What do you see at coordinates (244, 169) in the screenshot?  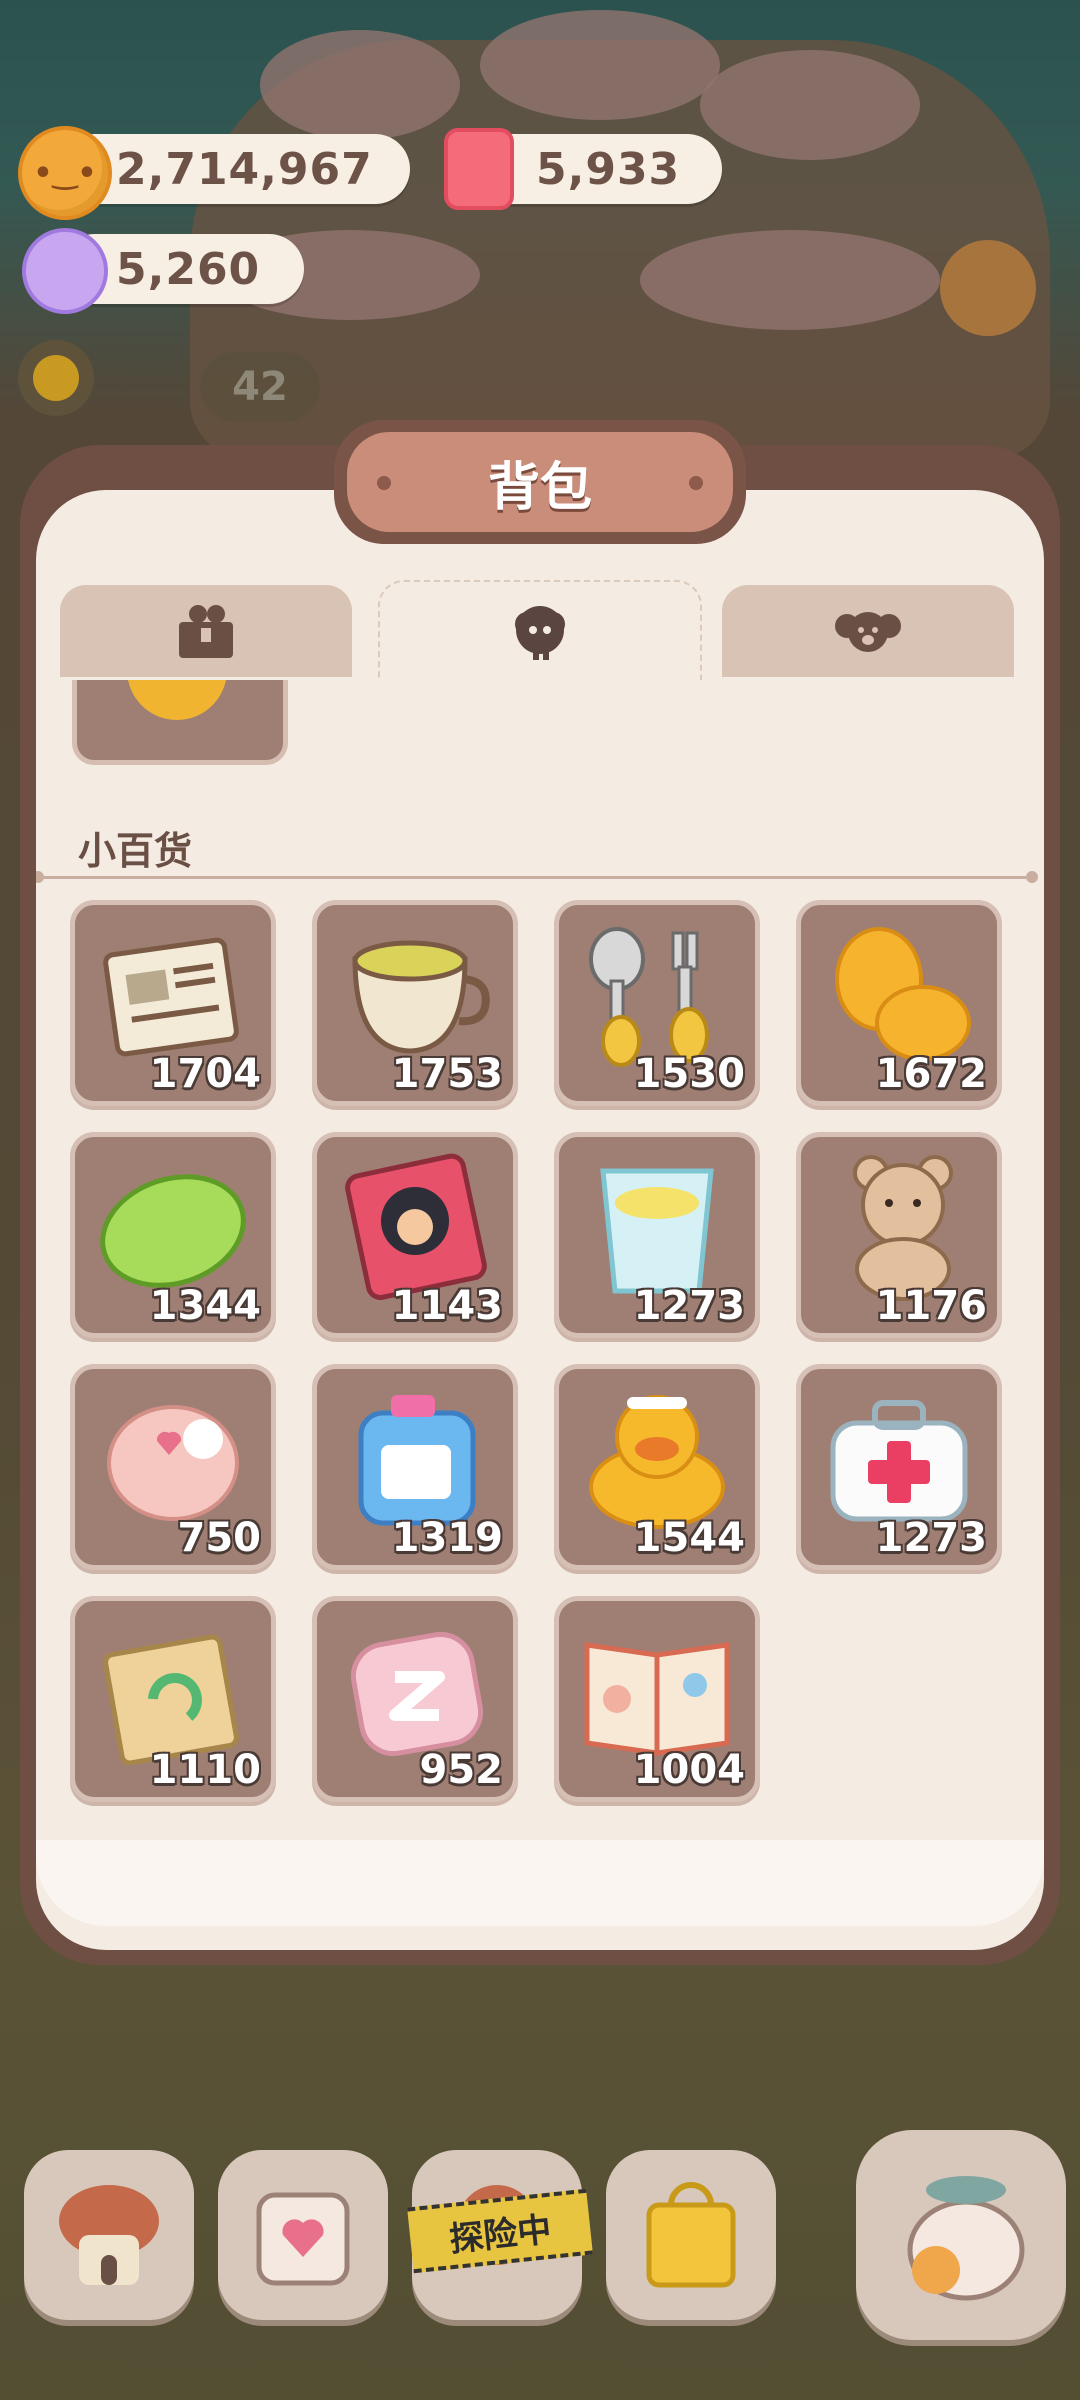 I see `cookie-currency-value: 2,714,967` at bounding box center [244, 169].